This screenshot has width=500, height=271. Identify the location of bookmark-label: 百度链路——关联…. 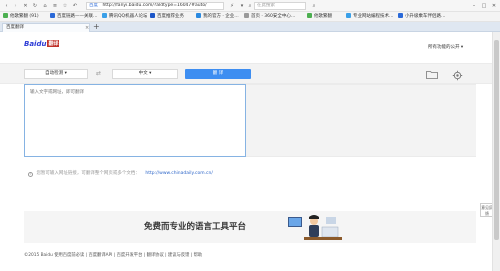
(77, 16).